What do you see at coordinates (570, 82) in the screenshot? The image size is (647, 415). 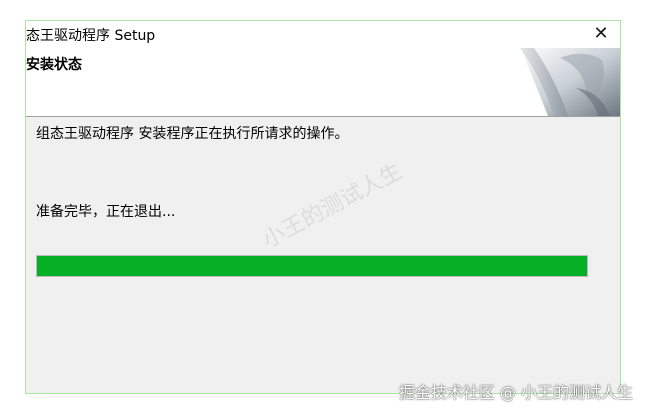 I see `page-curl-graphic` at bounding box center [570, 82].